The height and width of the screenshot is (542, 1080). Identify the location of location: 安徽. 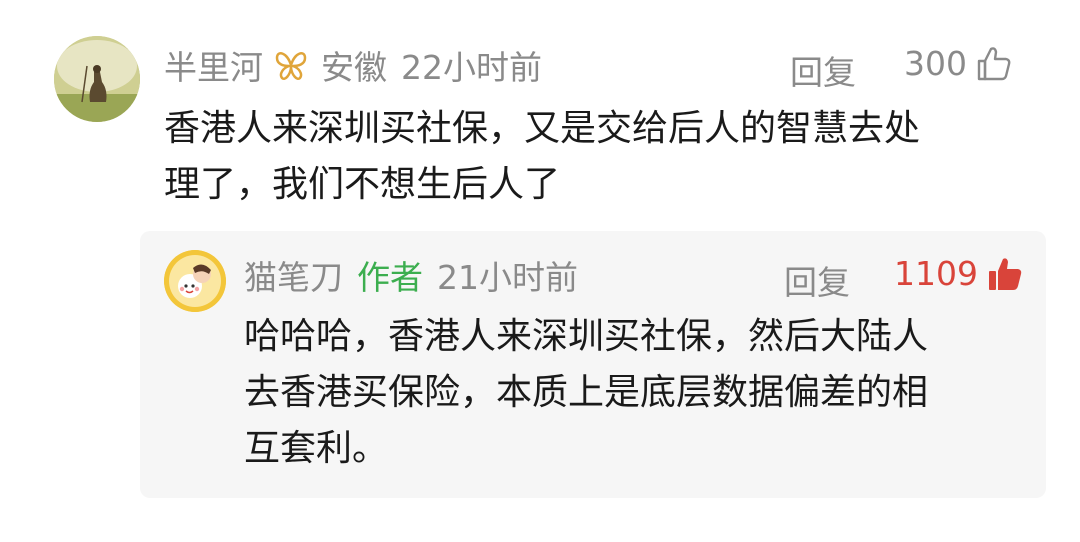
(354, 67).